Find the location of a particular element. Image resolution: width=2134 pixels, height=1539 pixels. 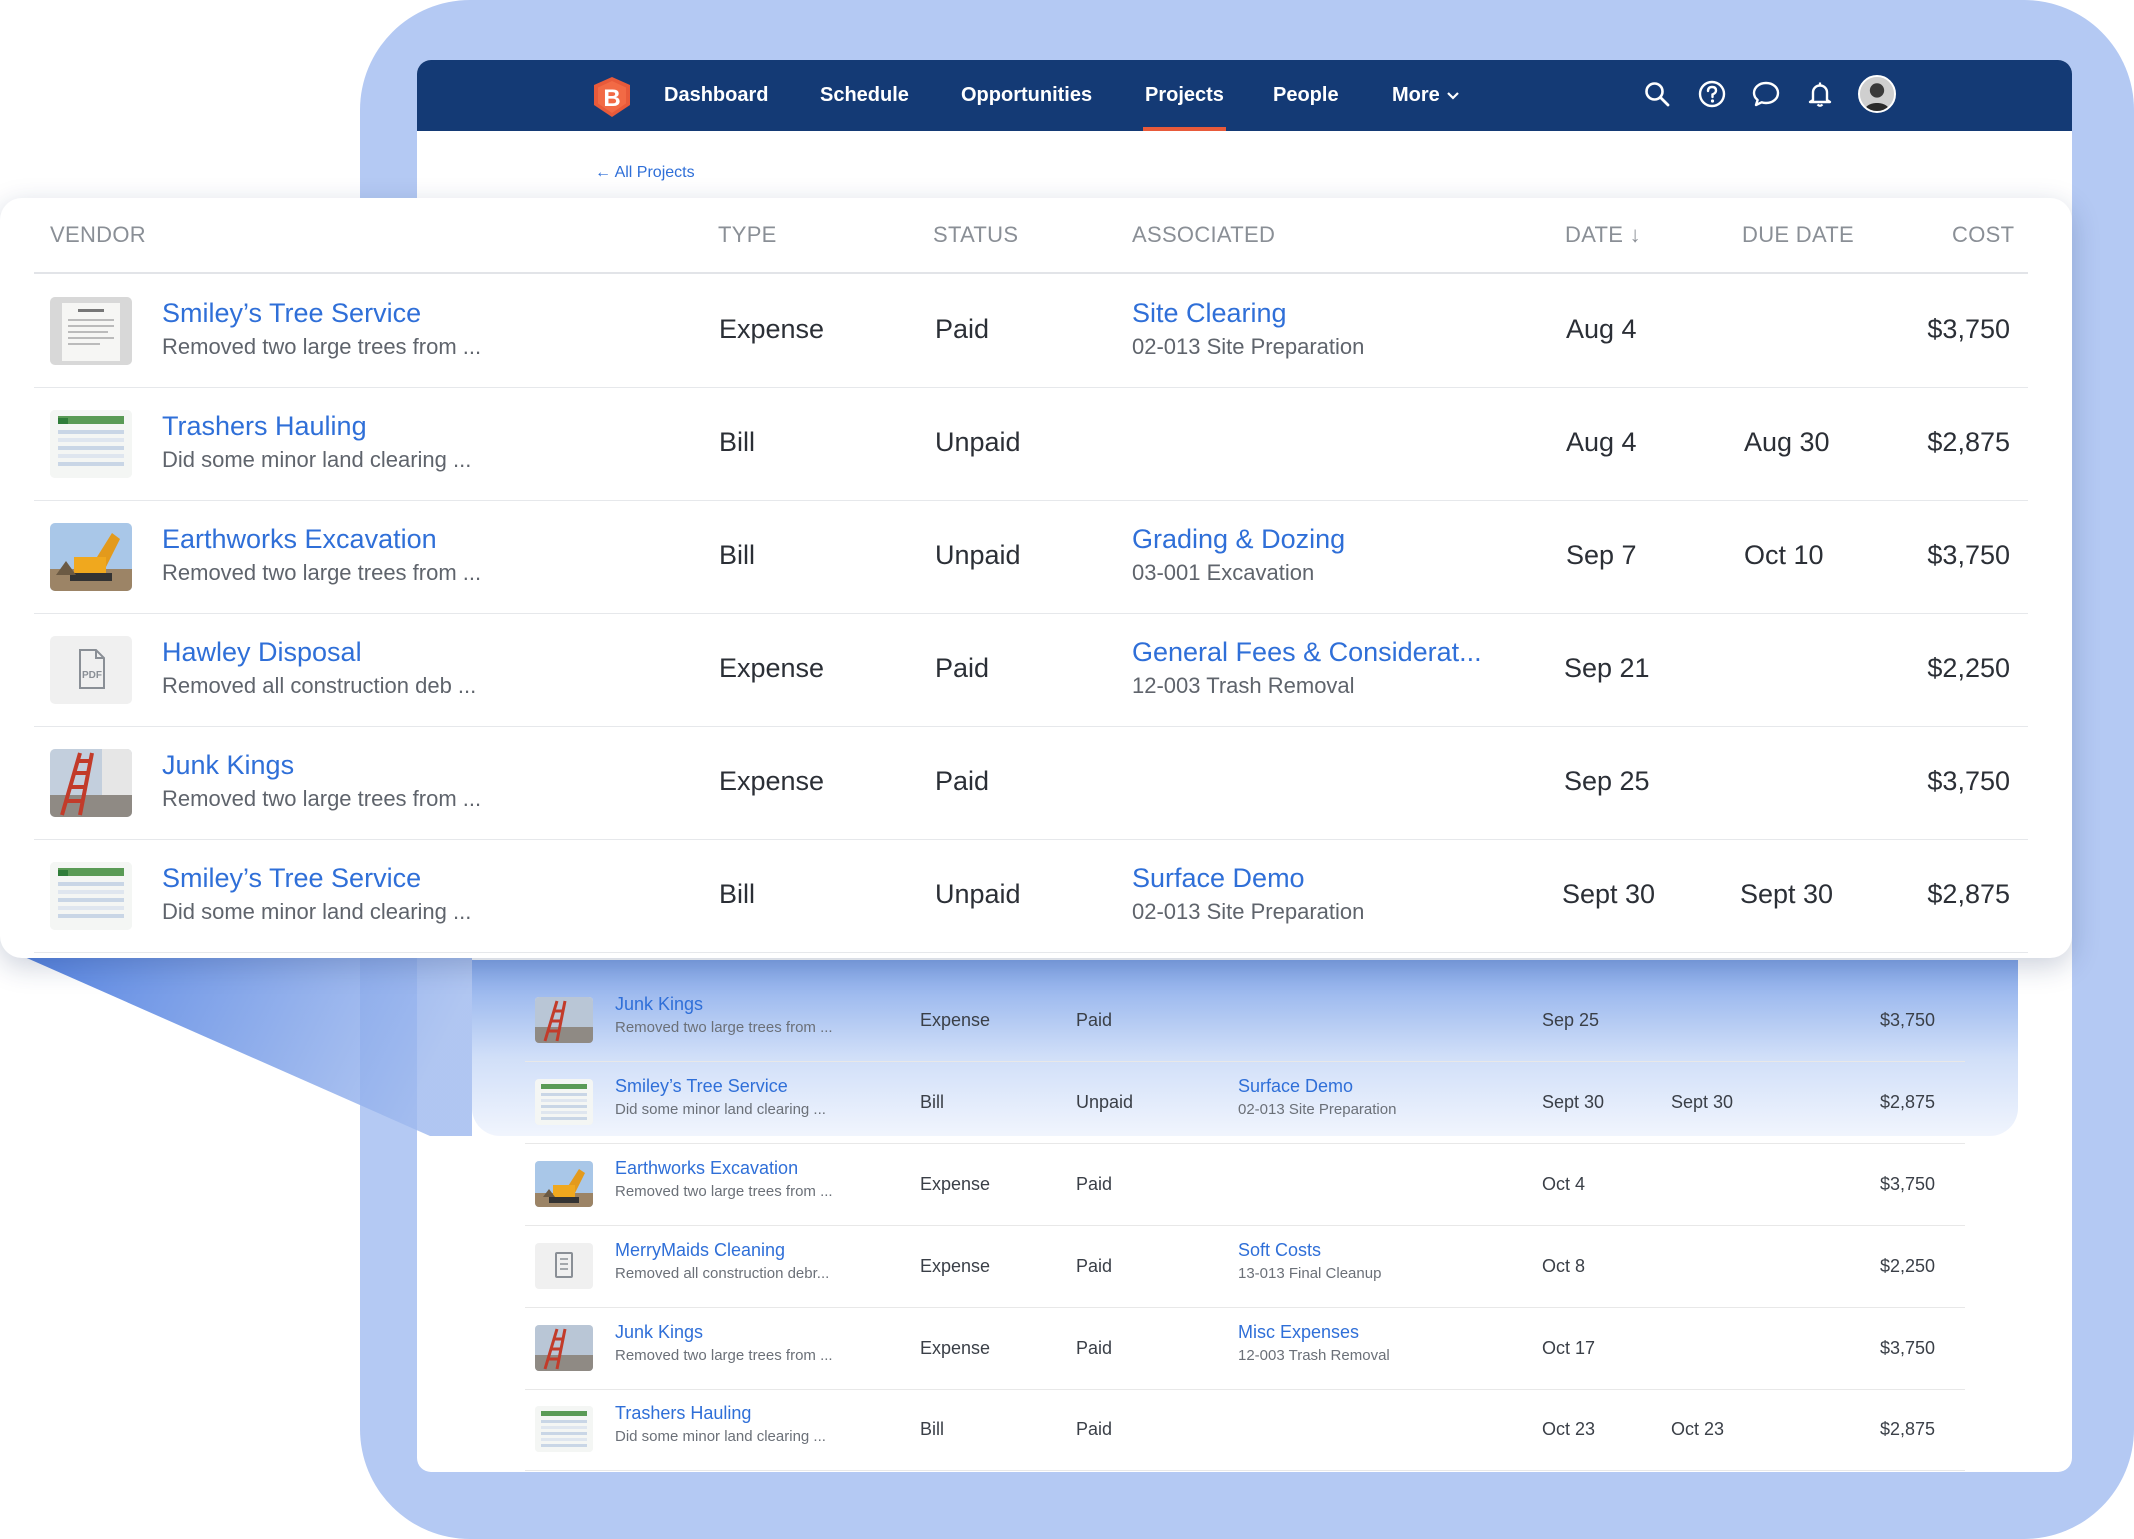

document-thumbnail is located at coordinates (91, 331).